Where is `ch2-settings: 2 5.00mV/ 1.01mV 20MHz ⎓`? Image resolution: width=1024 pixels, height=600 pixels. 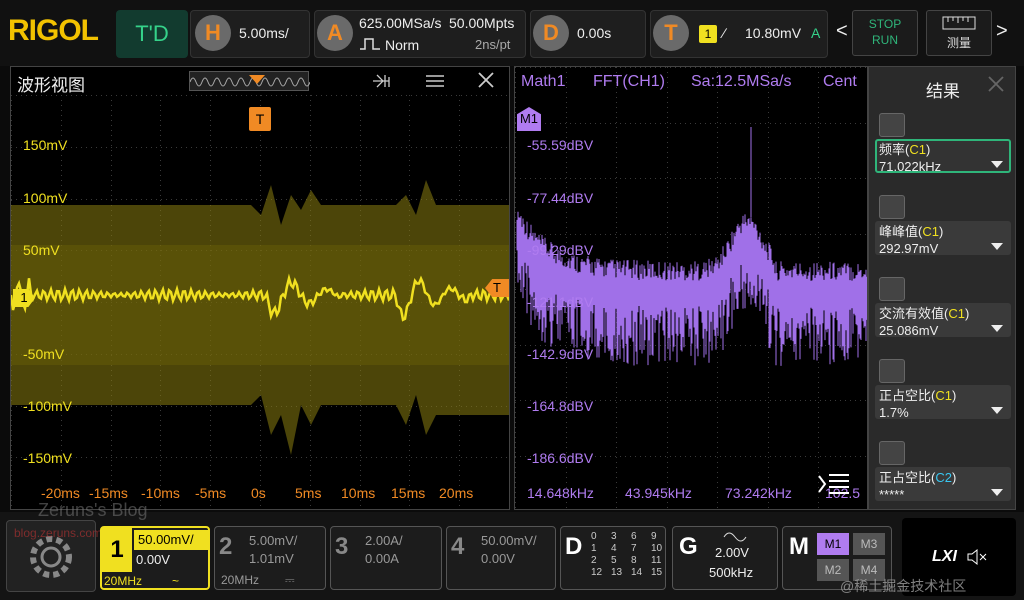
ch2-settings: 2 5.00mV/ 1.01mV 20MHz ⎓ is located at coordinates (270, 558).